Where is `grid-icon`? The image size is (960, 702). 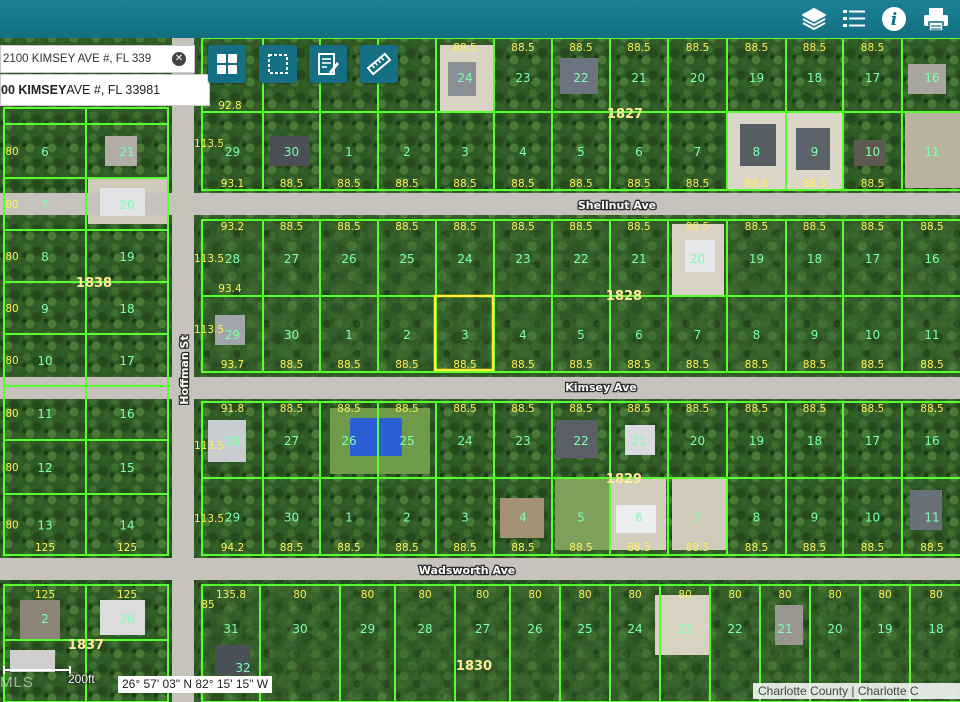
grid-icon is located at coordinates (227, 64).